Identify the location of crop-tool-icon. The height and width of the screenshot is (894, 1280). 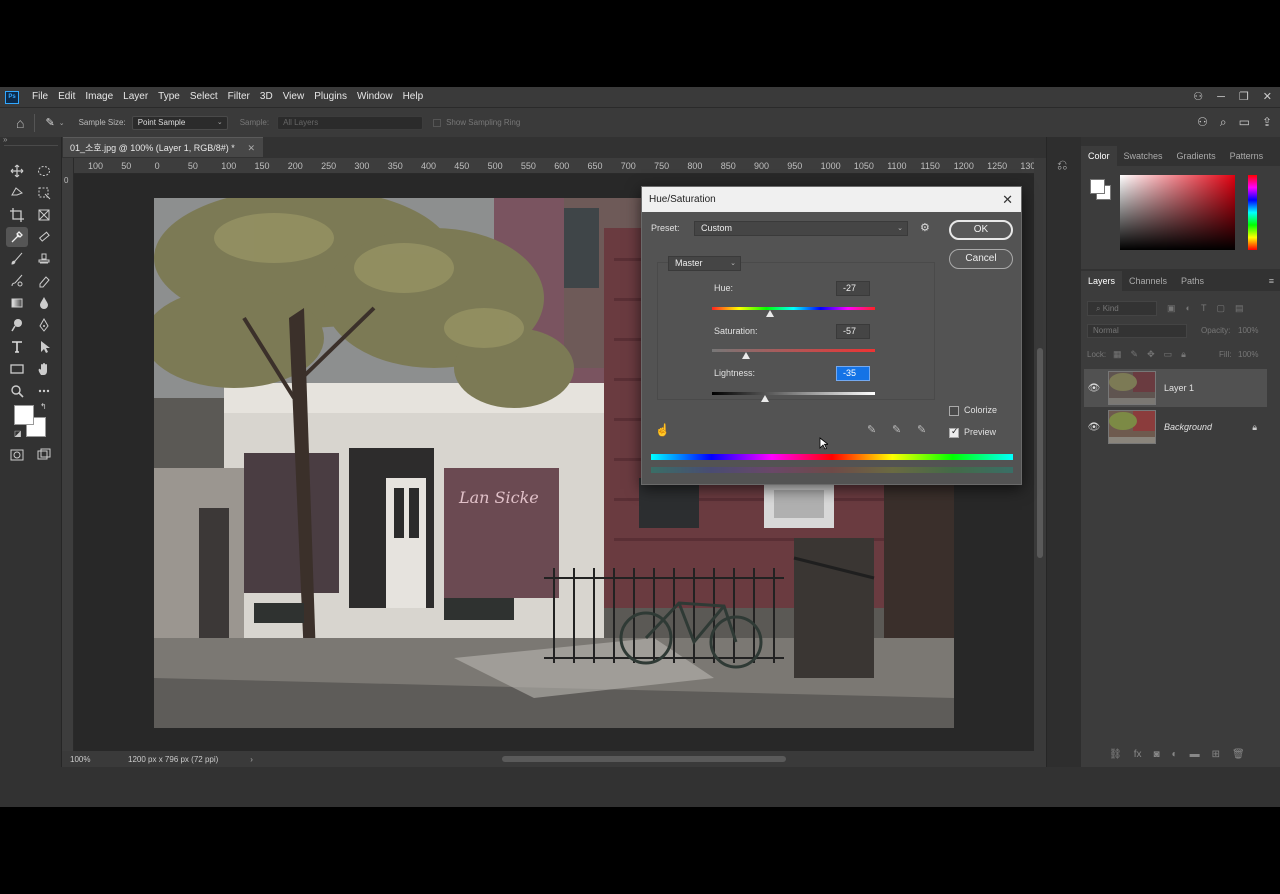
(17, 215).